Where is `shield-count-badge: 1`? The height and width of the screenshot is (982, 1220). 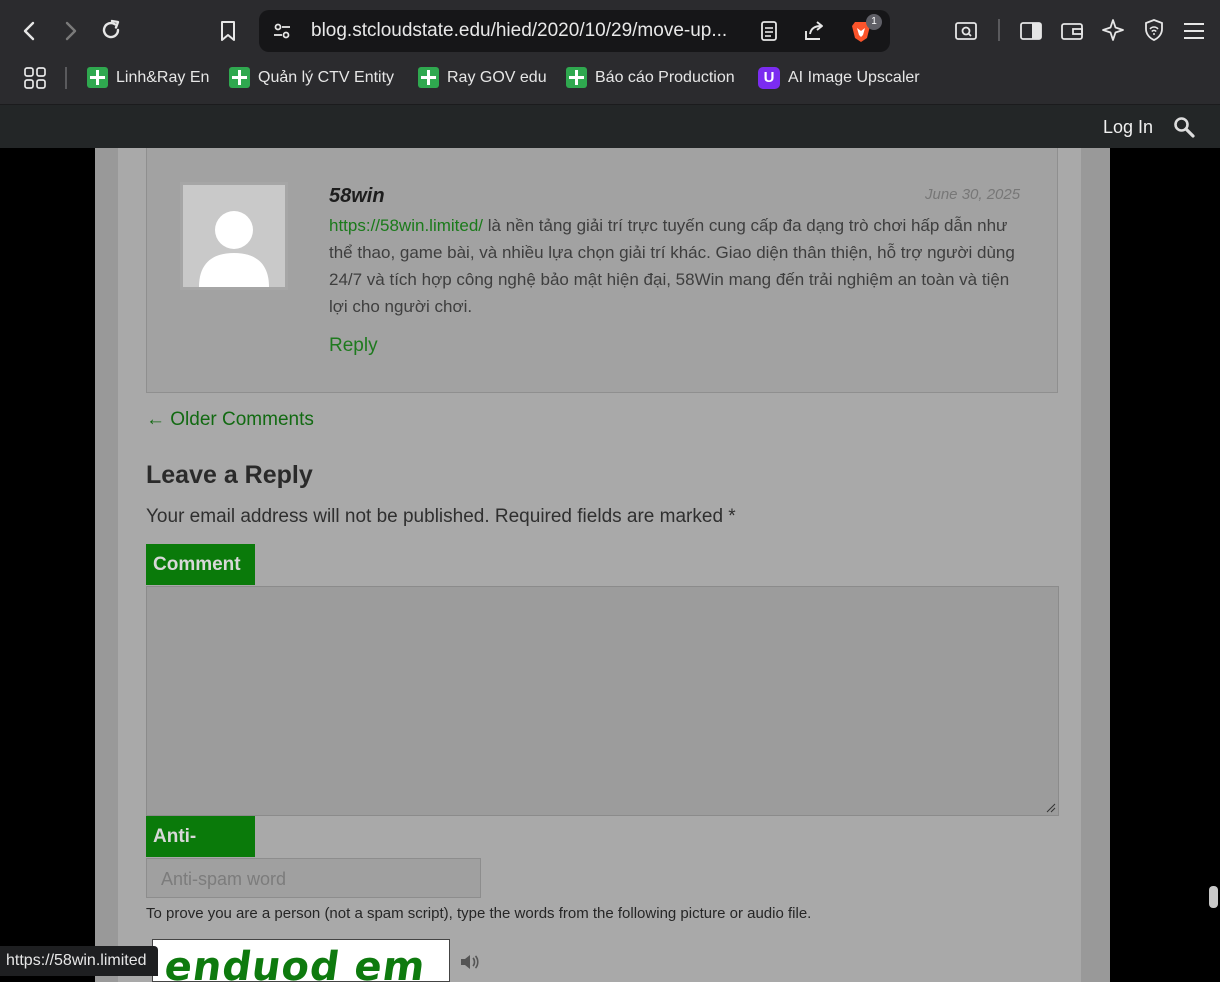
shield-count-badge: 1 is located at coordinates (874, 22).